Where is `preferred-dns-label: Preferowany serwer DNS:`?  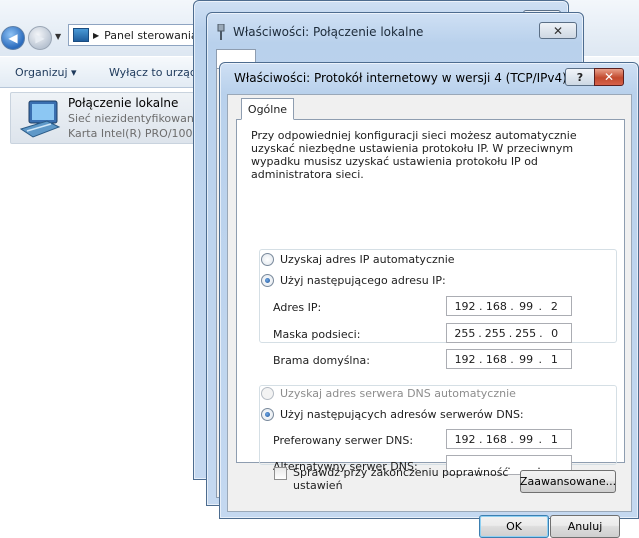 preferred-dns-label: Preferowany serwer DNS: is located at coordinates (343, 440).